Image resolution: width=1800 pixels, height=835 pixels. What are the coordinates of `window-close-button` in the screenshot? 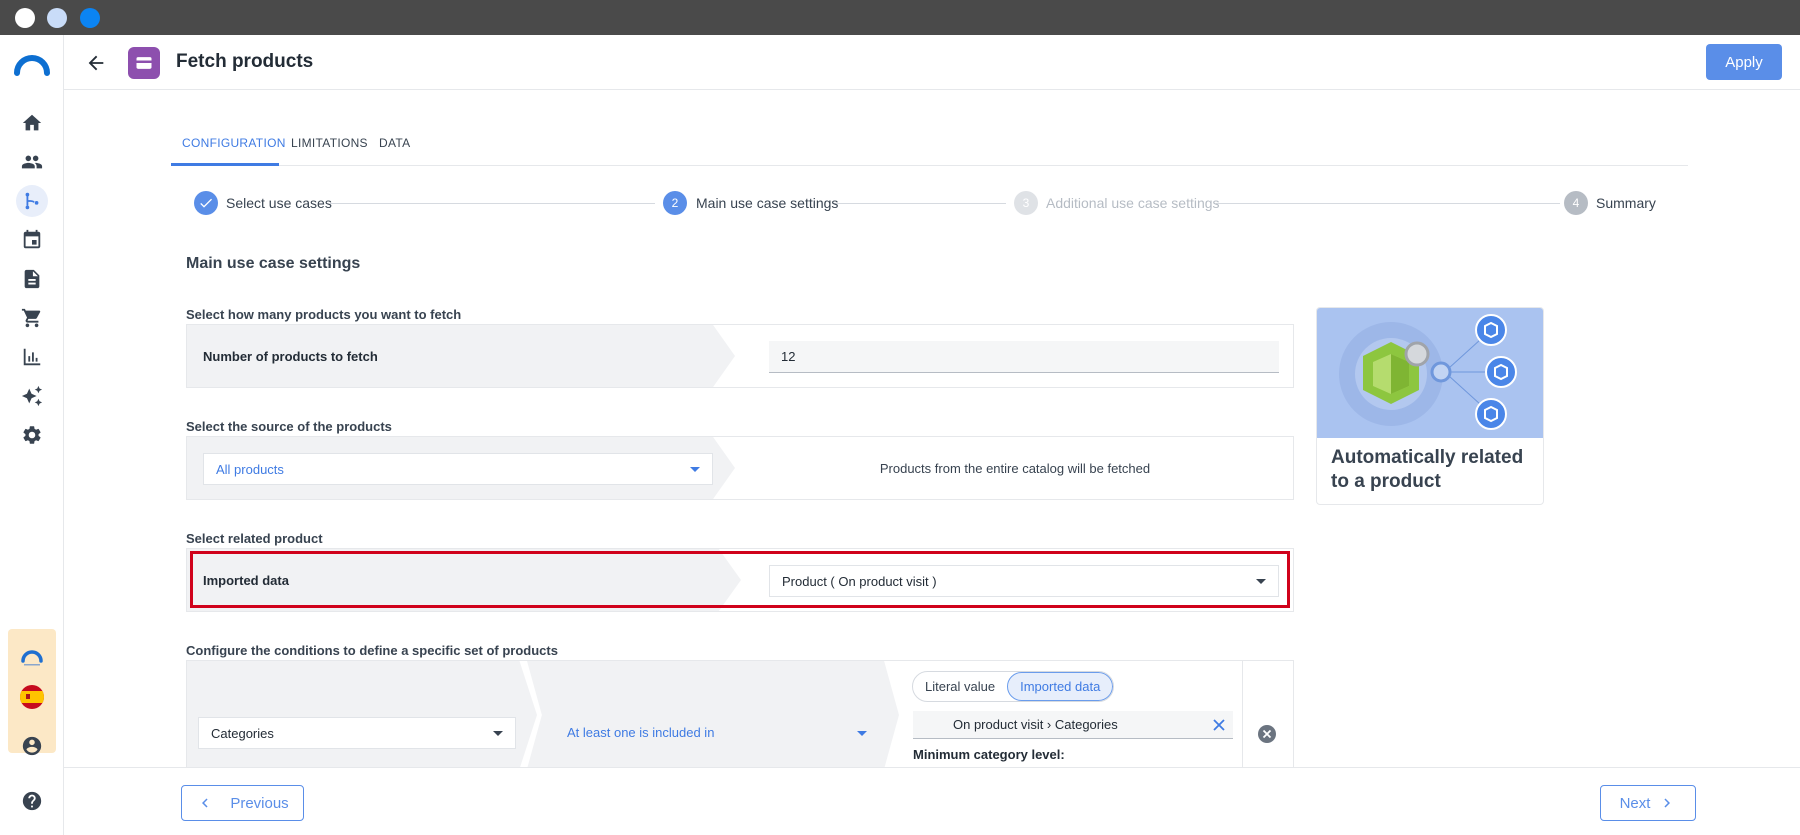 It's located at (25, 18).